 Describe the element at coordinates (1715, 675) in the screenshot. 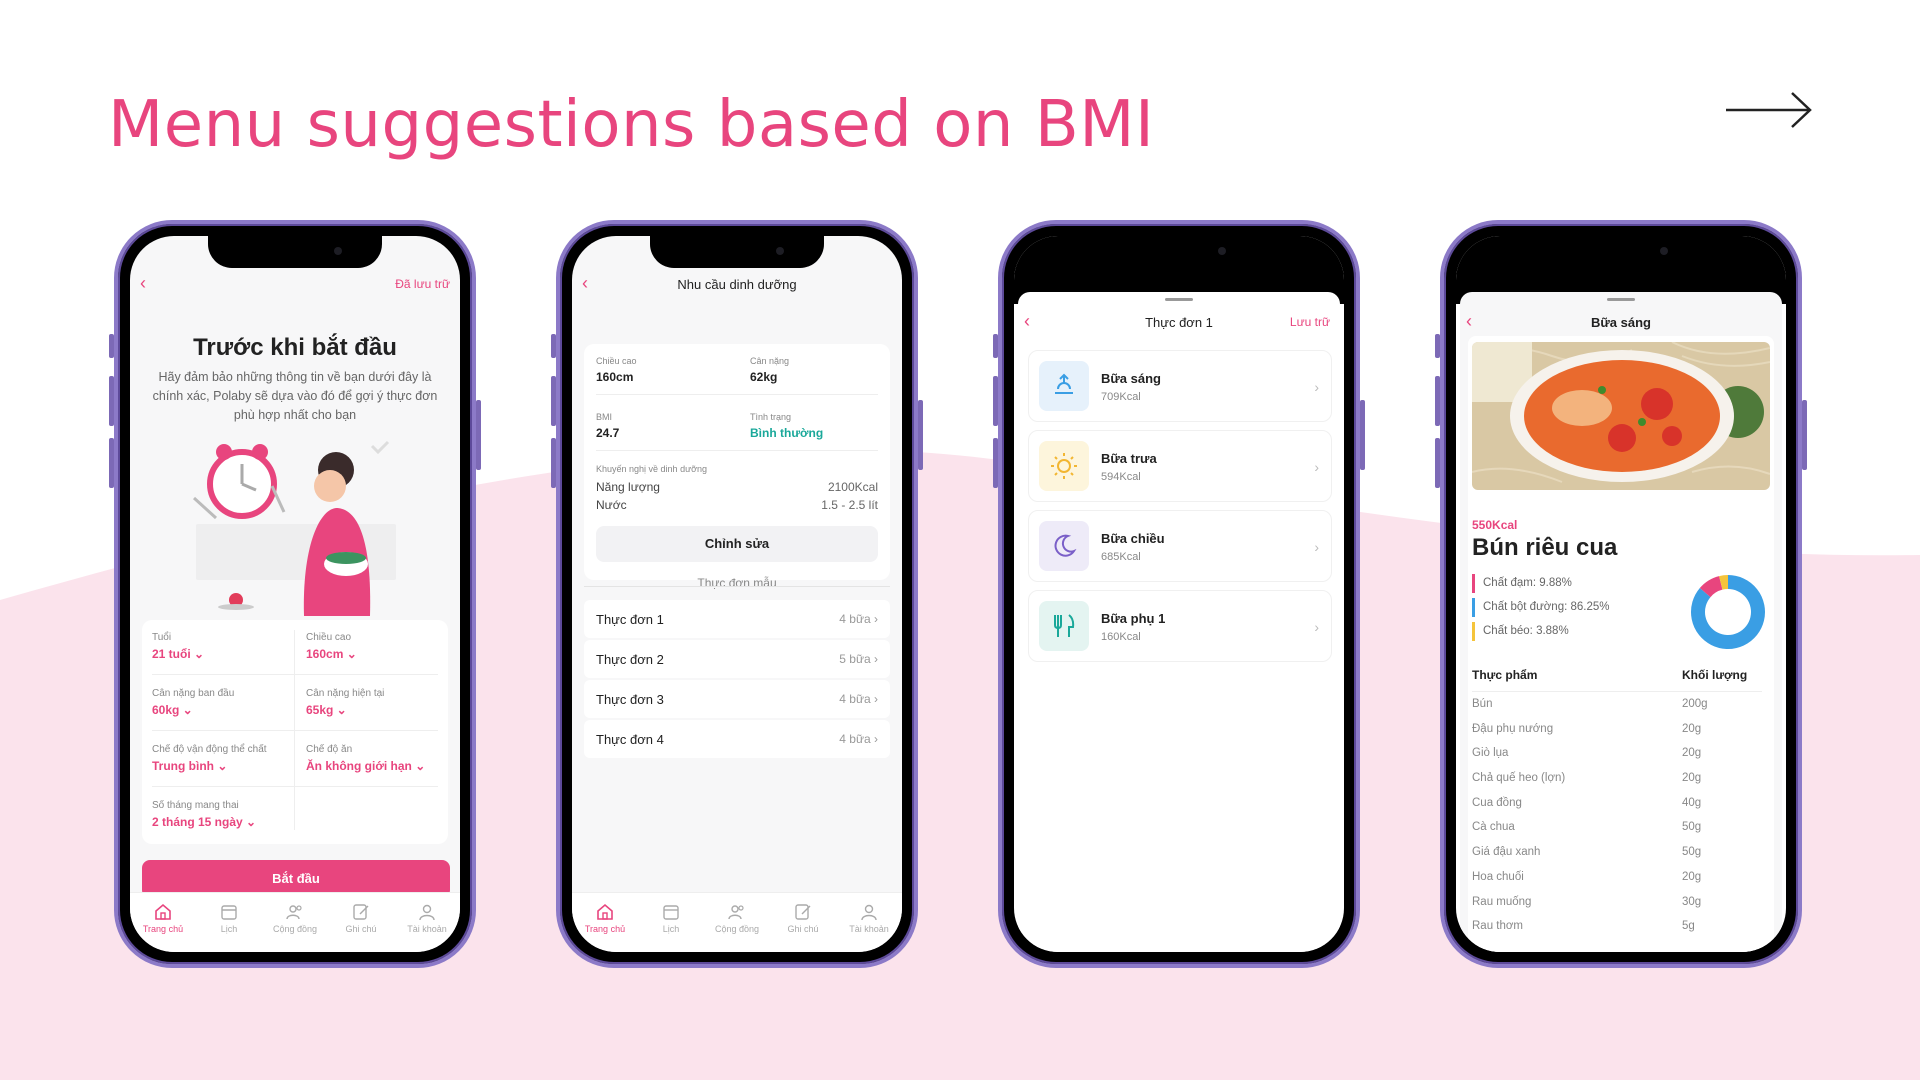

I see `weight-column-header: Khối lượng` at that location.